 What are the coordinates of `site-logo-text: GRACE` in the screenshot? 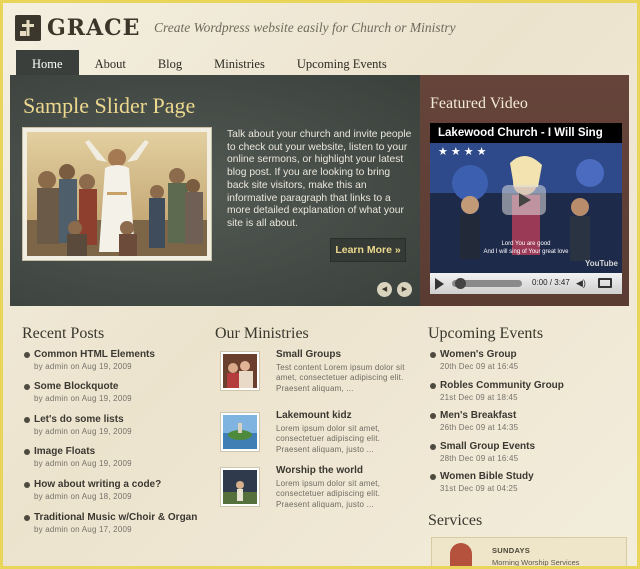 It's located at (94, 28).